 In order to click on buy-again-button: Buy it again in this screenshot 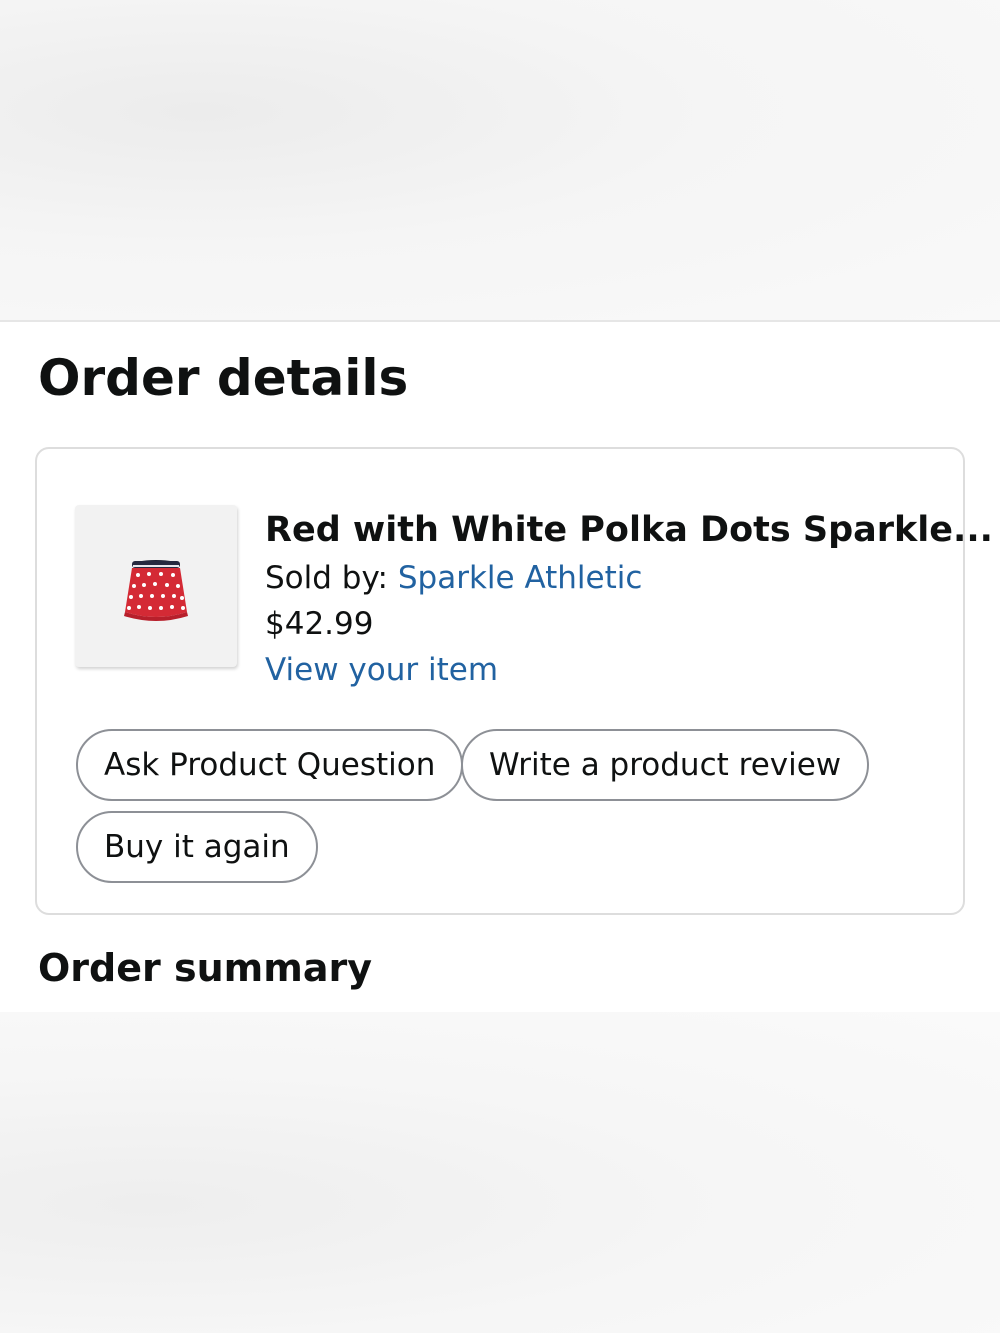, I will do `click(197, 847)`.